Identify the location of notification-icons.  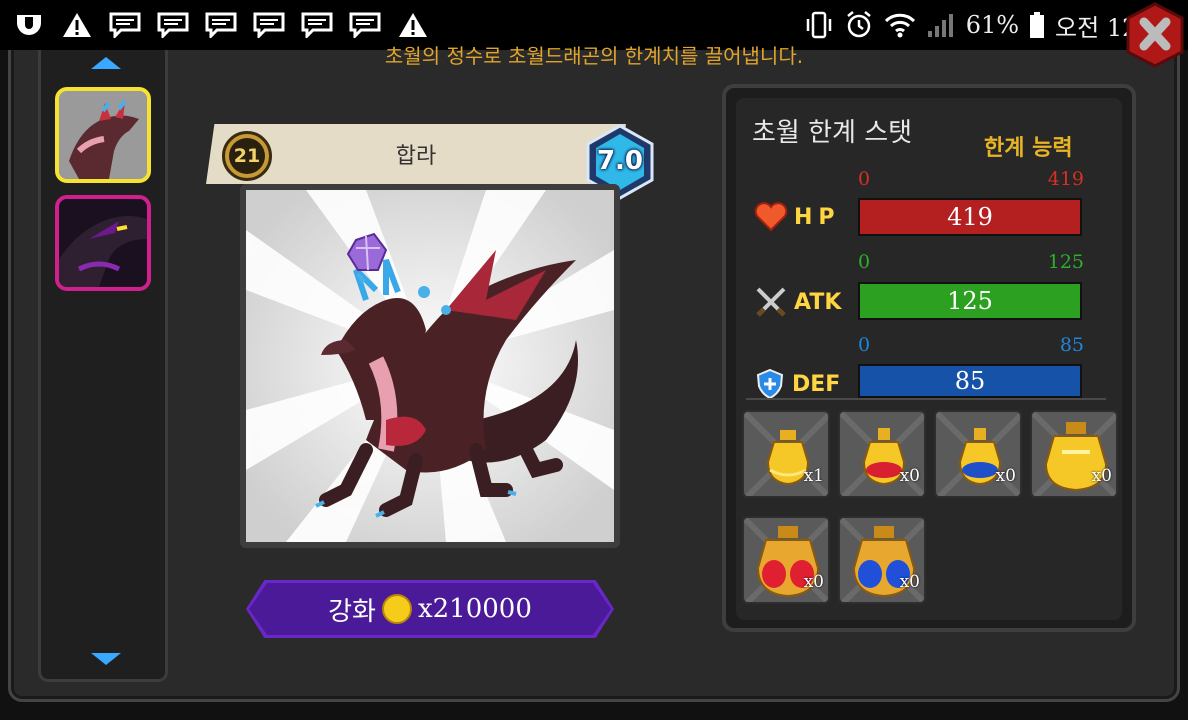
(221, 25).